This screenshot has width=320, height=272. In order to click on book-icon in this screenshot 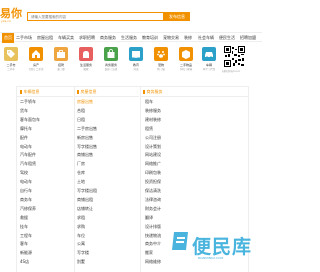, I will do `click(136, 54)`.